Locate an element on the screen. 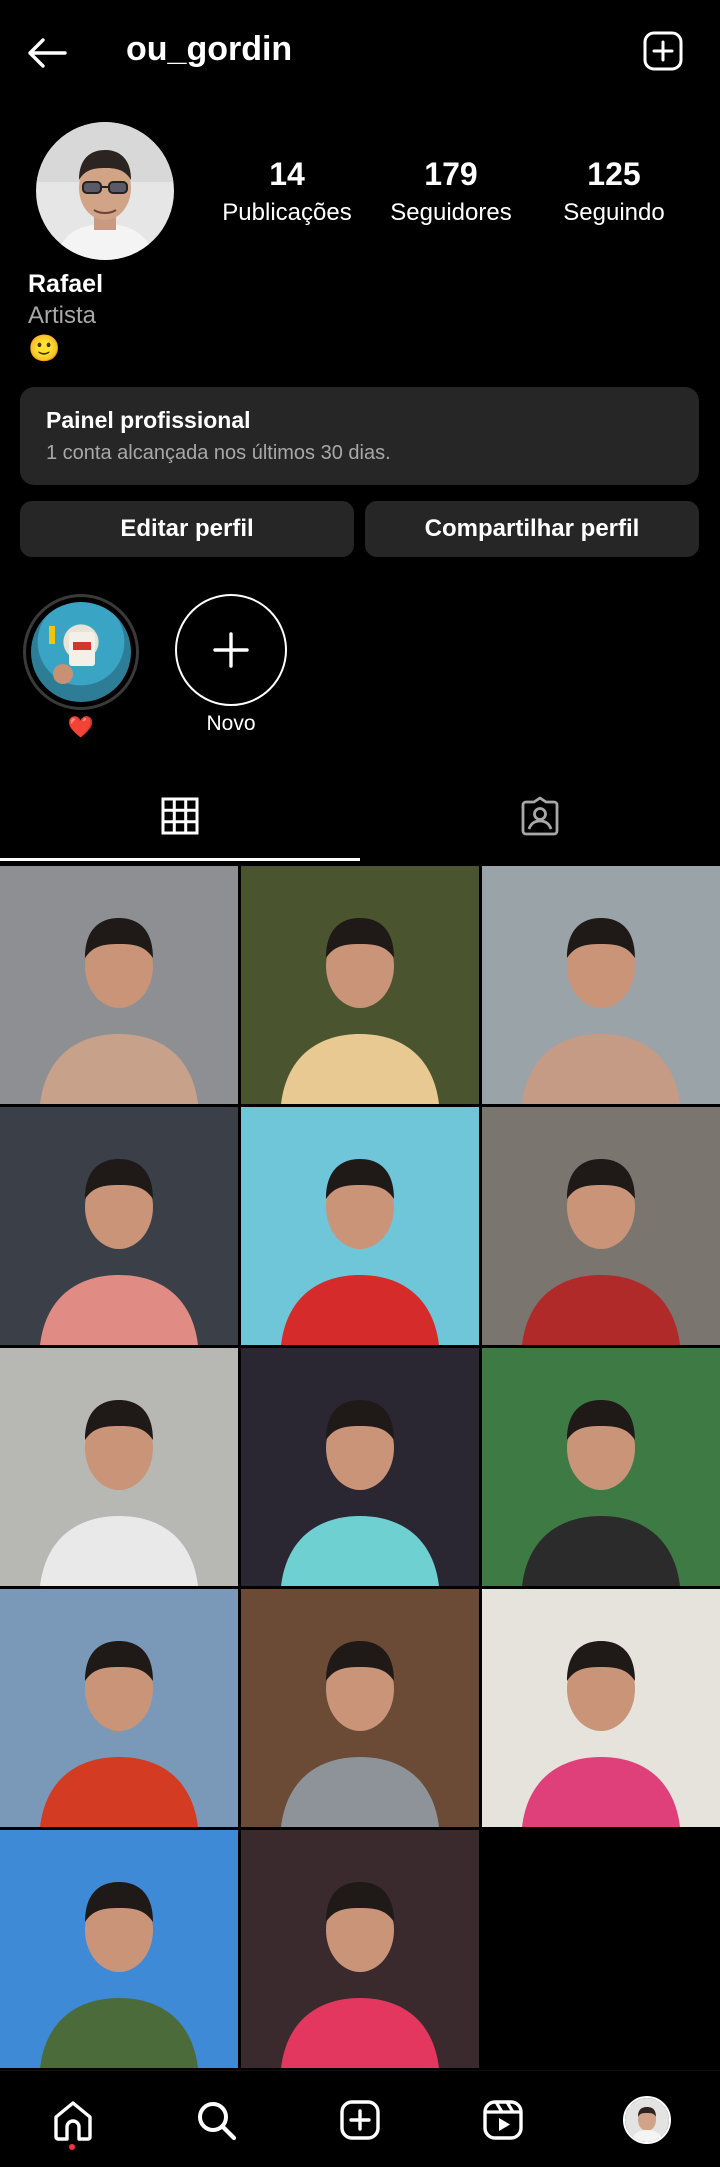 This screenshot has width=720, height=2167. profile-username: ou_gordin is located at coordinates (209, 49).